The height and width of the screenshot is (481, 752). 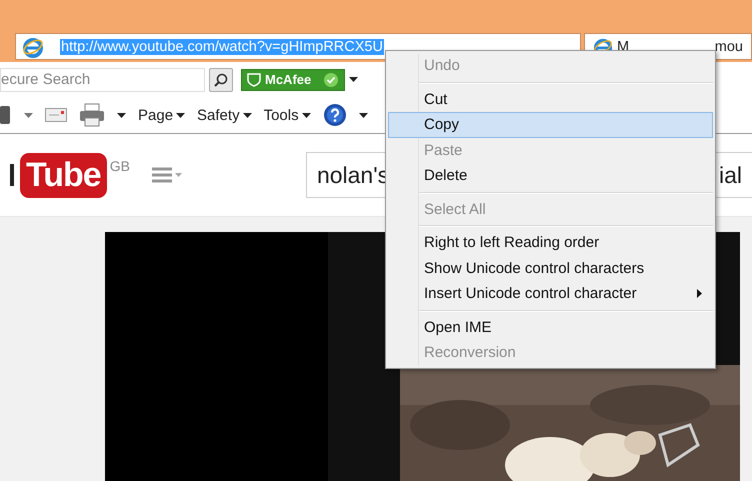 What do you see at coordinates (222, 46) in the screenshot?
I see `url-text: http://www.youtube.com/watch?v=gHImpRRCX5U` at bounding box center [222, 46].